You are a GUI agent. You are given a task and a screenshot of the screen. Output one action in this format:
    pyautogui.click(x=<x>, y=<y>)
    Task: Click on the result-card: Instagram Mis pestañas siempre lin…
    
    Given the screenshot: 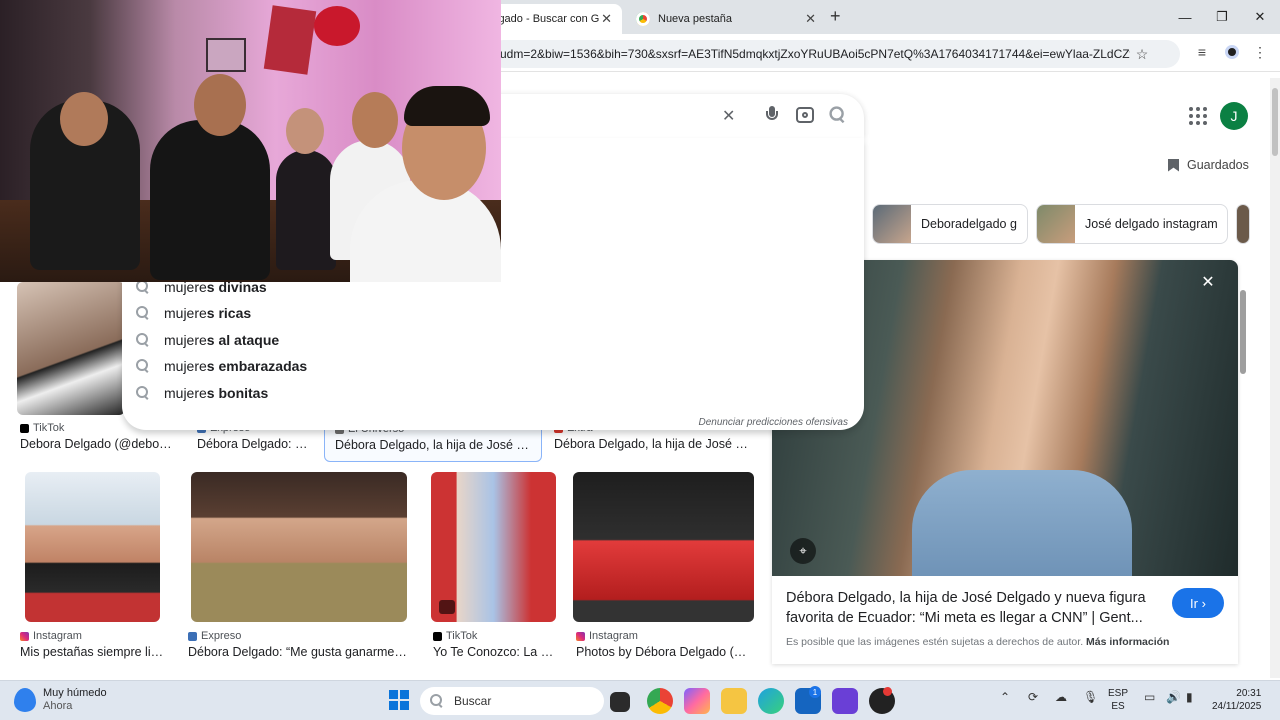 What is the action you would take?
    pyautogui.click(x=95, y=643)
    